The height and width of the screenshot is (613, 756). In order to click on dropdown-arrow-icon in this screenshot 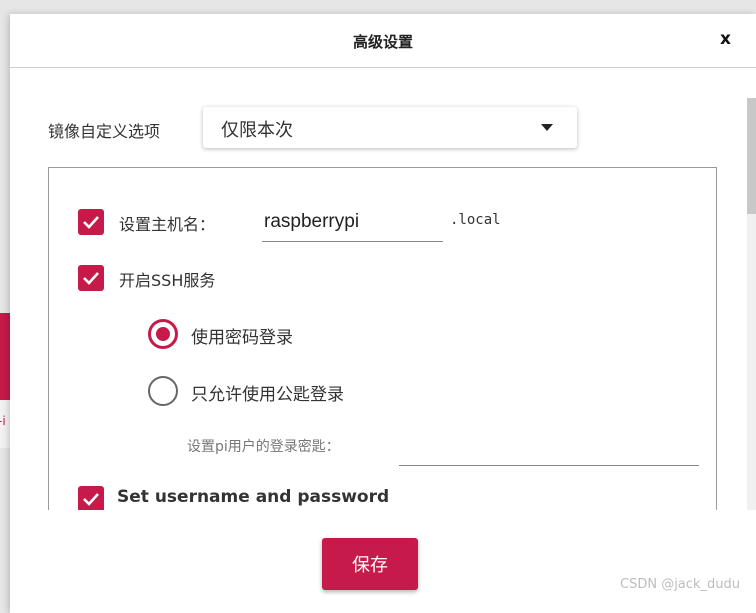, I will do `click(547, 127)`.